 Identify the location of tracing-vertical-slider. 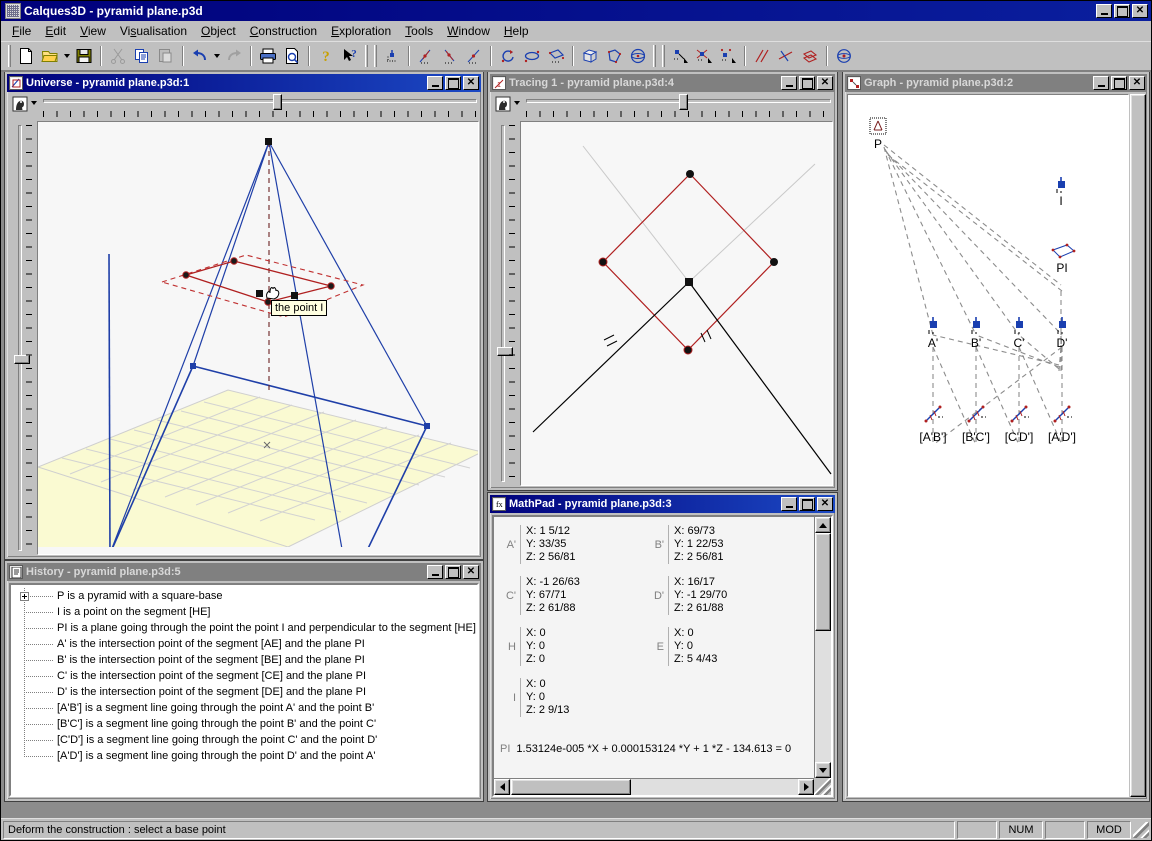
(505, 303).